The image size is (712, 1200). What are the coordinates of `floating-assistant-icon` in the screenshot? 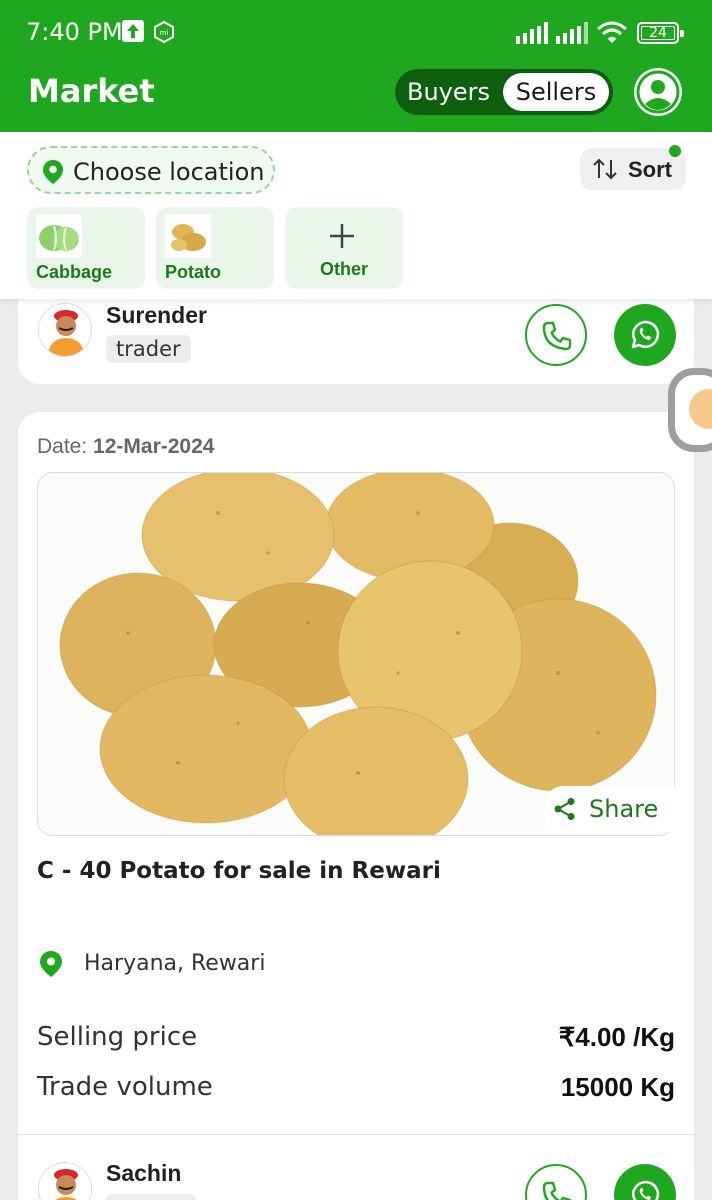 It's located at (700, 409).